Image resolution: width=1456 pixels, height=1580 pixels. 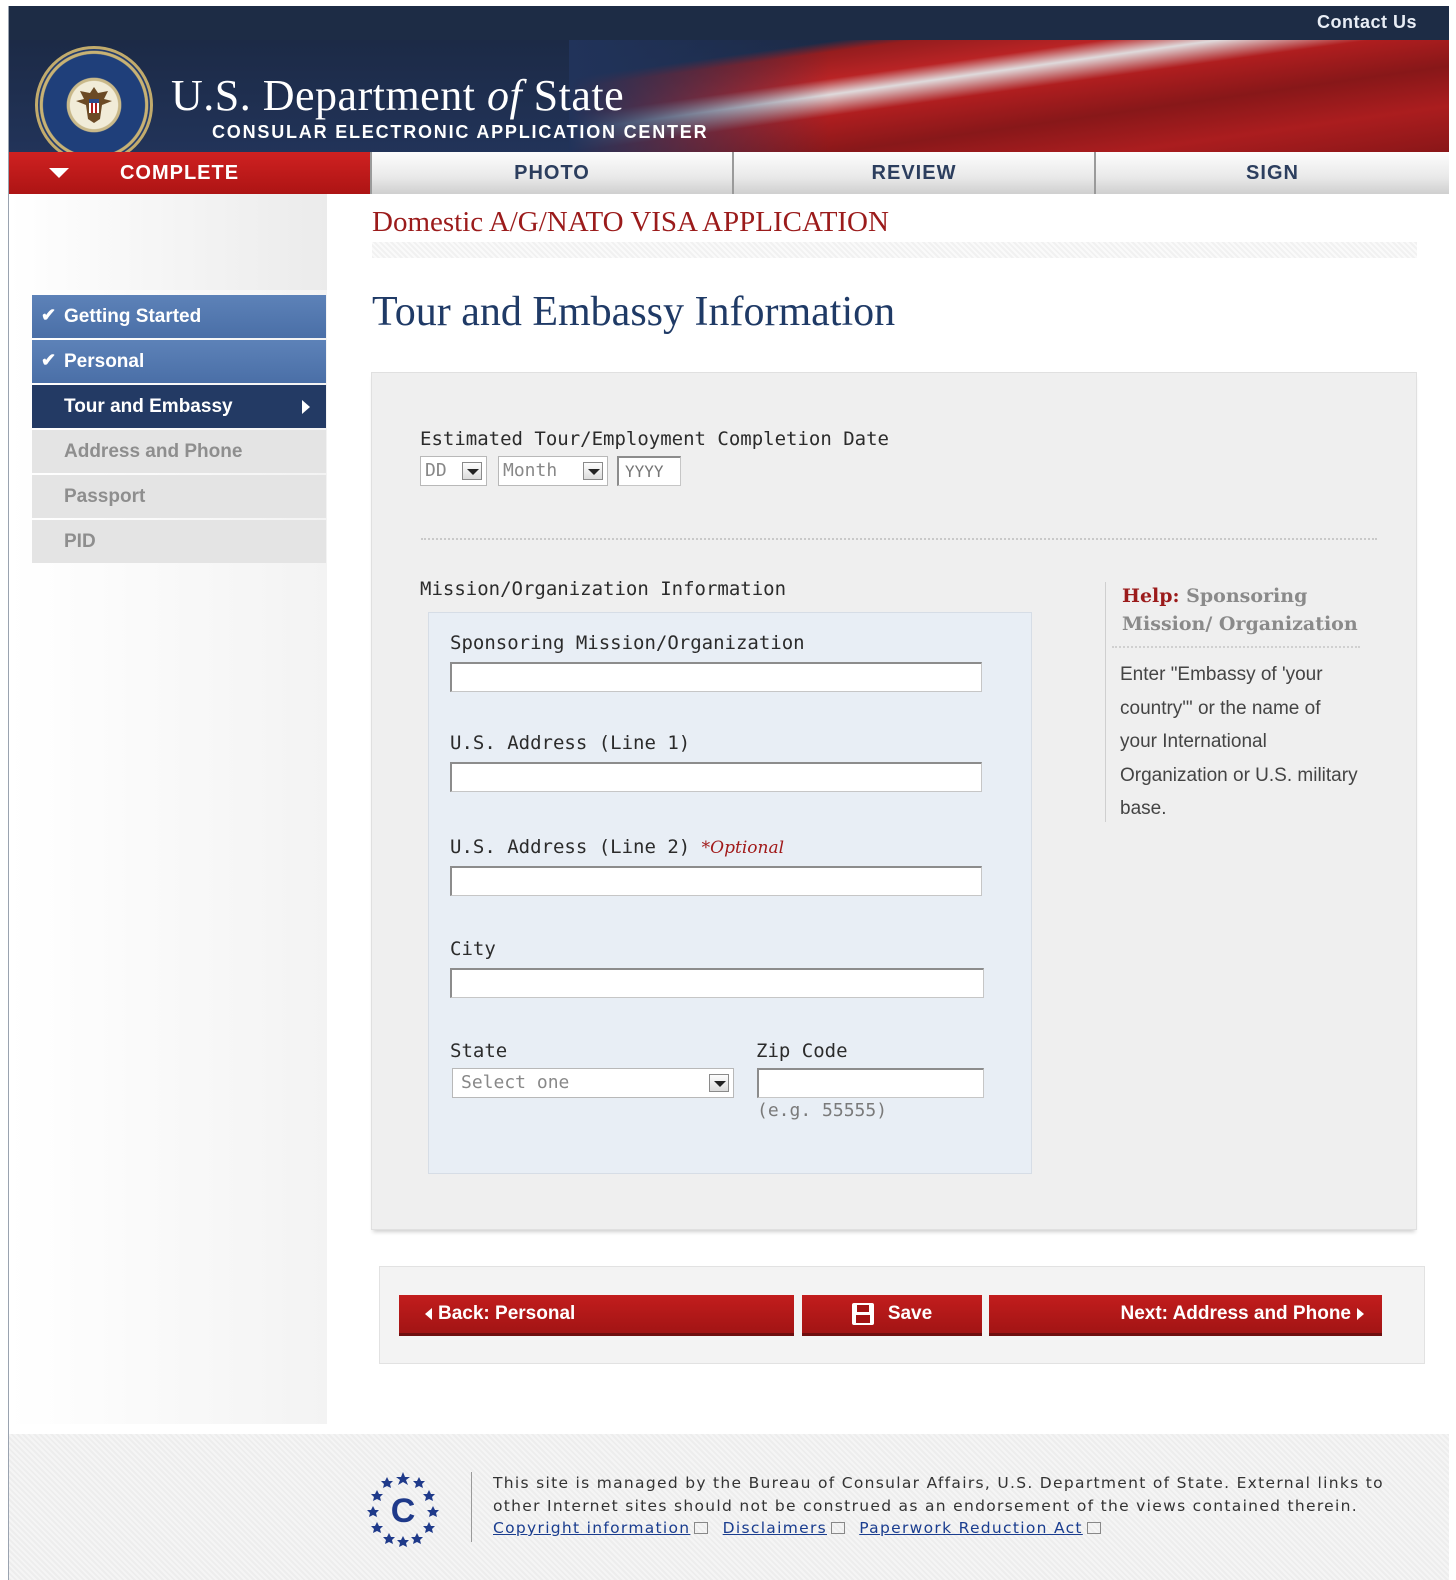 What do you see at coordinates (1240, 610) in the screenshot?
I see `help-title: Help: Sponsoring Mission/ Organization` at bounding box center [1240, 610].